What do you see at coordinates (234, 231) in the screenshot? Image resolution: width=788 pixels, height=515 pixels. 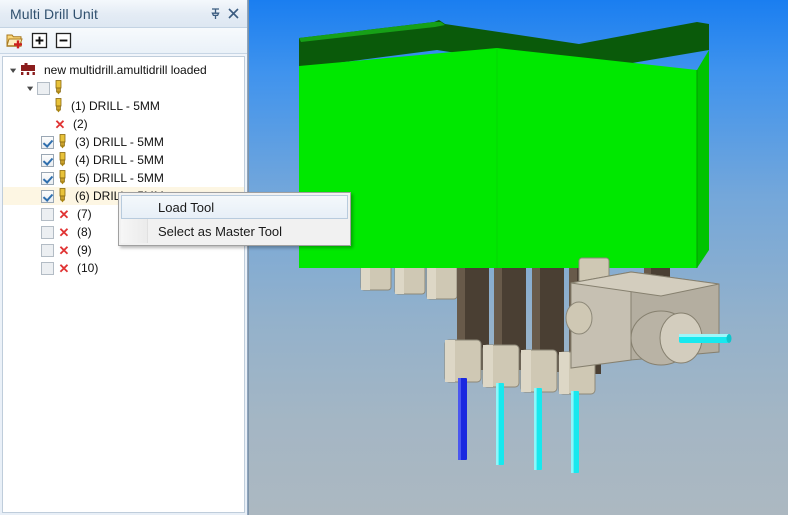 I see `menu-item-select-as-master-tool: Select as Master Tool` at bounding box center [234, 231].